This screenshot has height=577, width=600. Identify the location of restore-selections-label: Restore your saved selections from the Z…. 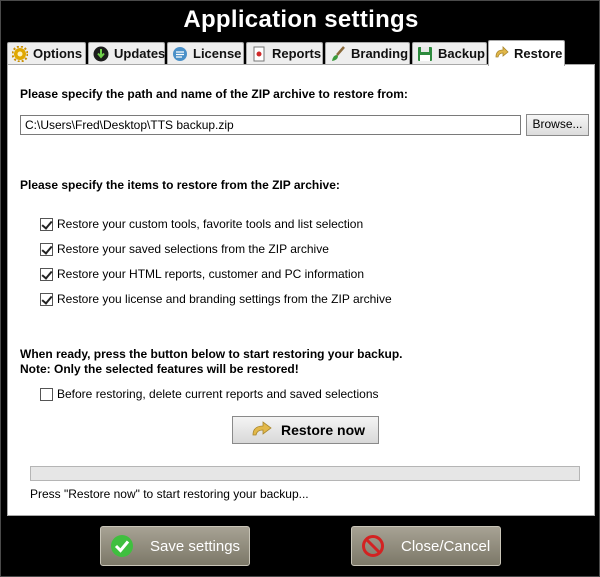
(193, 249).